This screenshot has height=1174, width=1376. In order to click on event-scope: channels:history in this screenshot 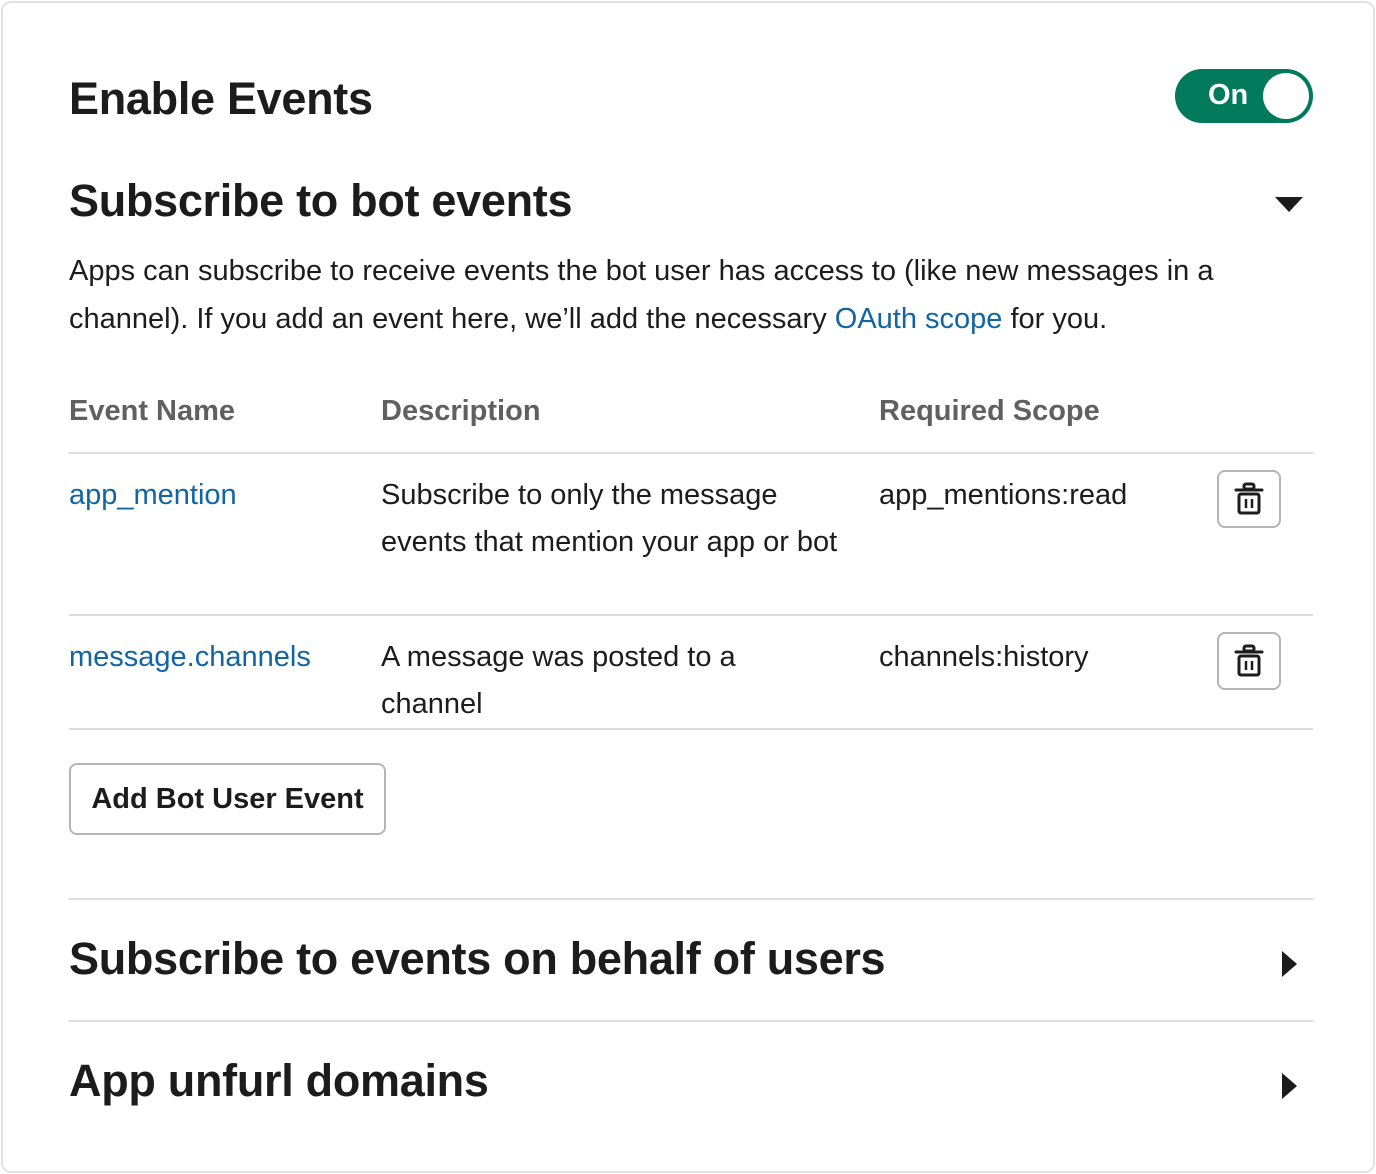, I will do `click(984, 657)`.